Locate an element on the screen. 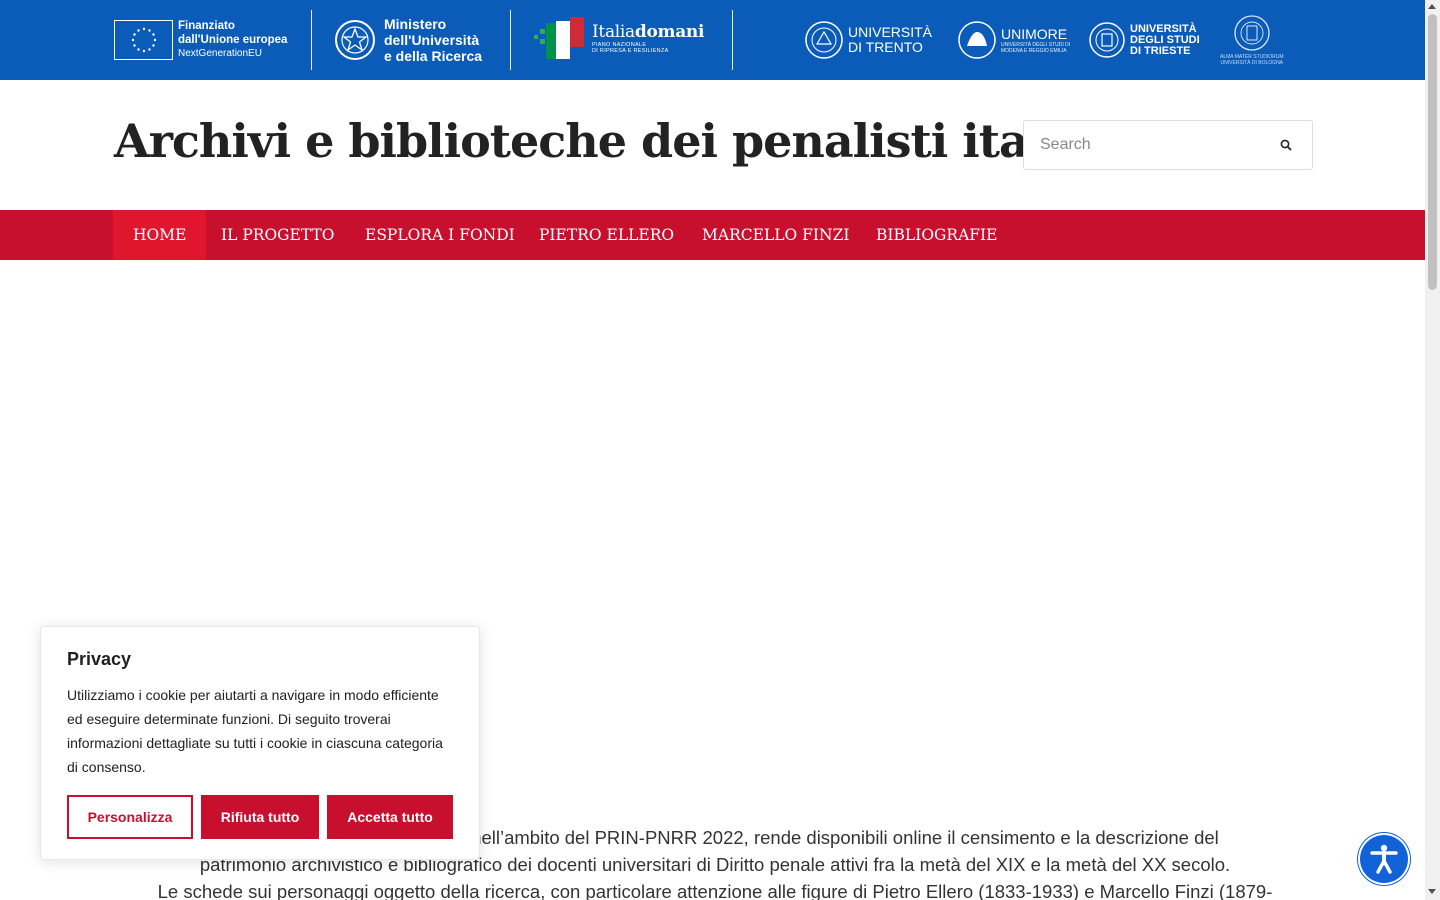  mur-line1: Ministero is located at coordinates (415, 24).